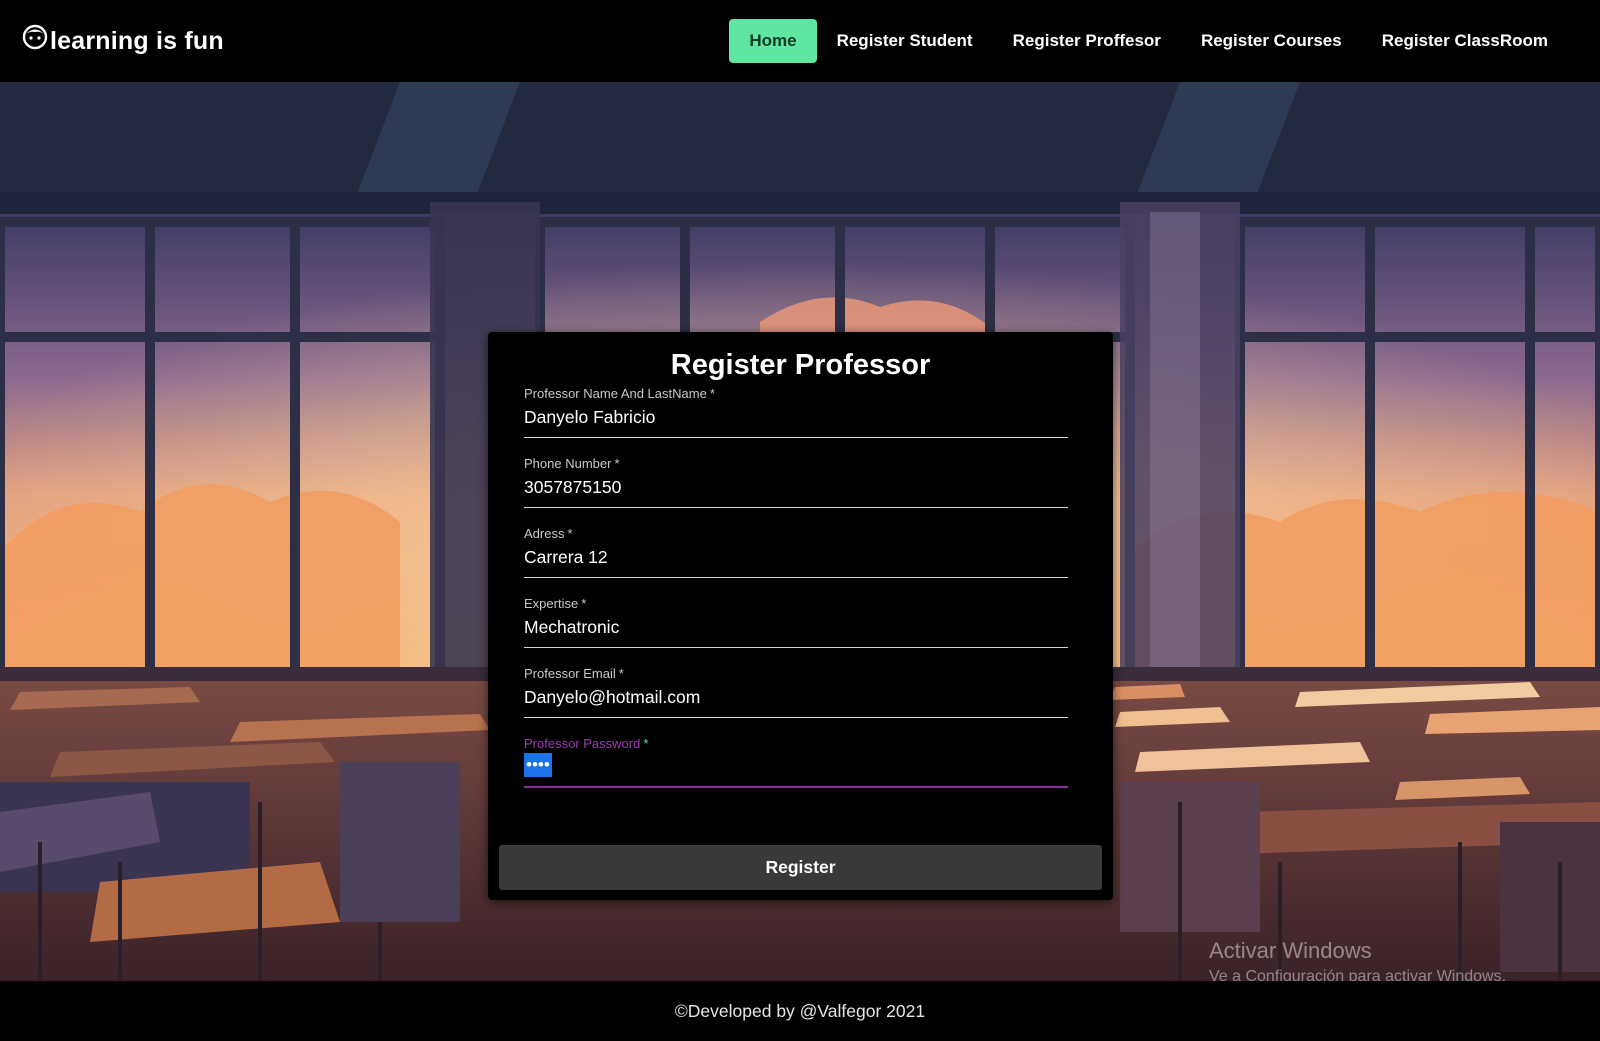  I want to click on page-footer: ©Developed by @Valfegor 2021, so click(800, 1011).